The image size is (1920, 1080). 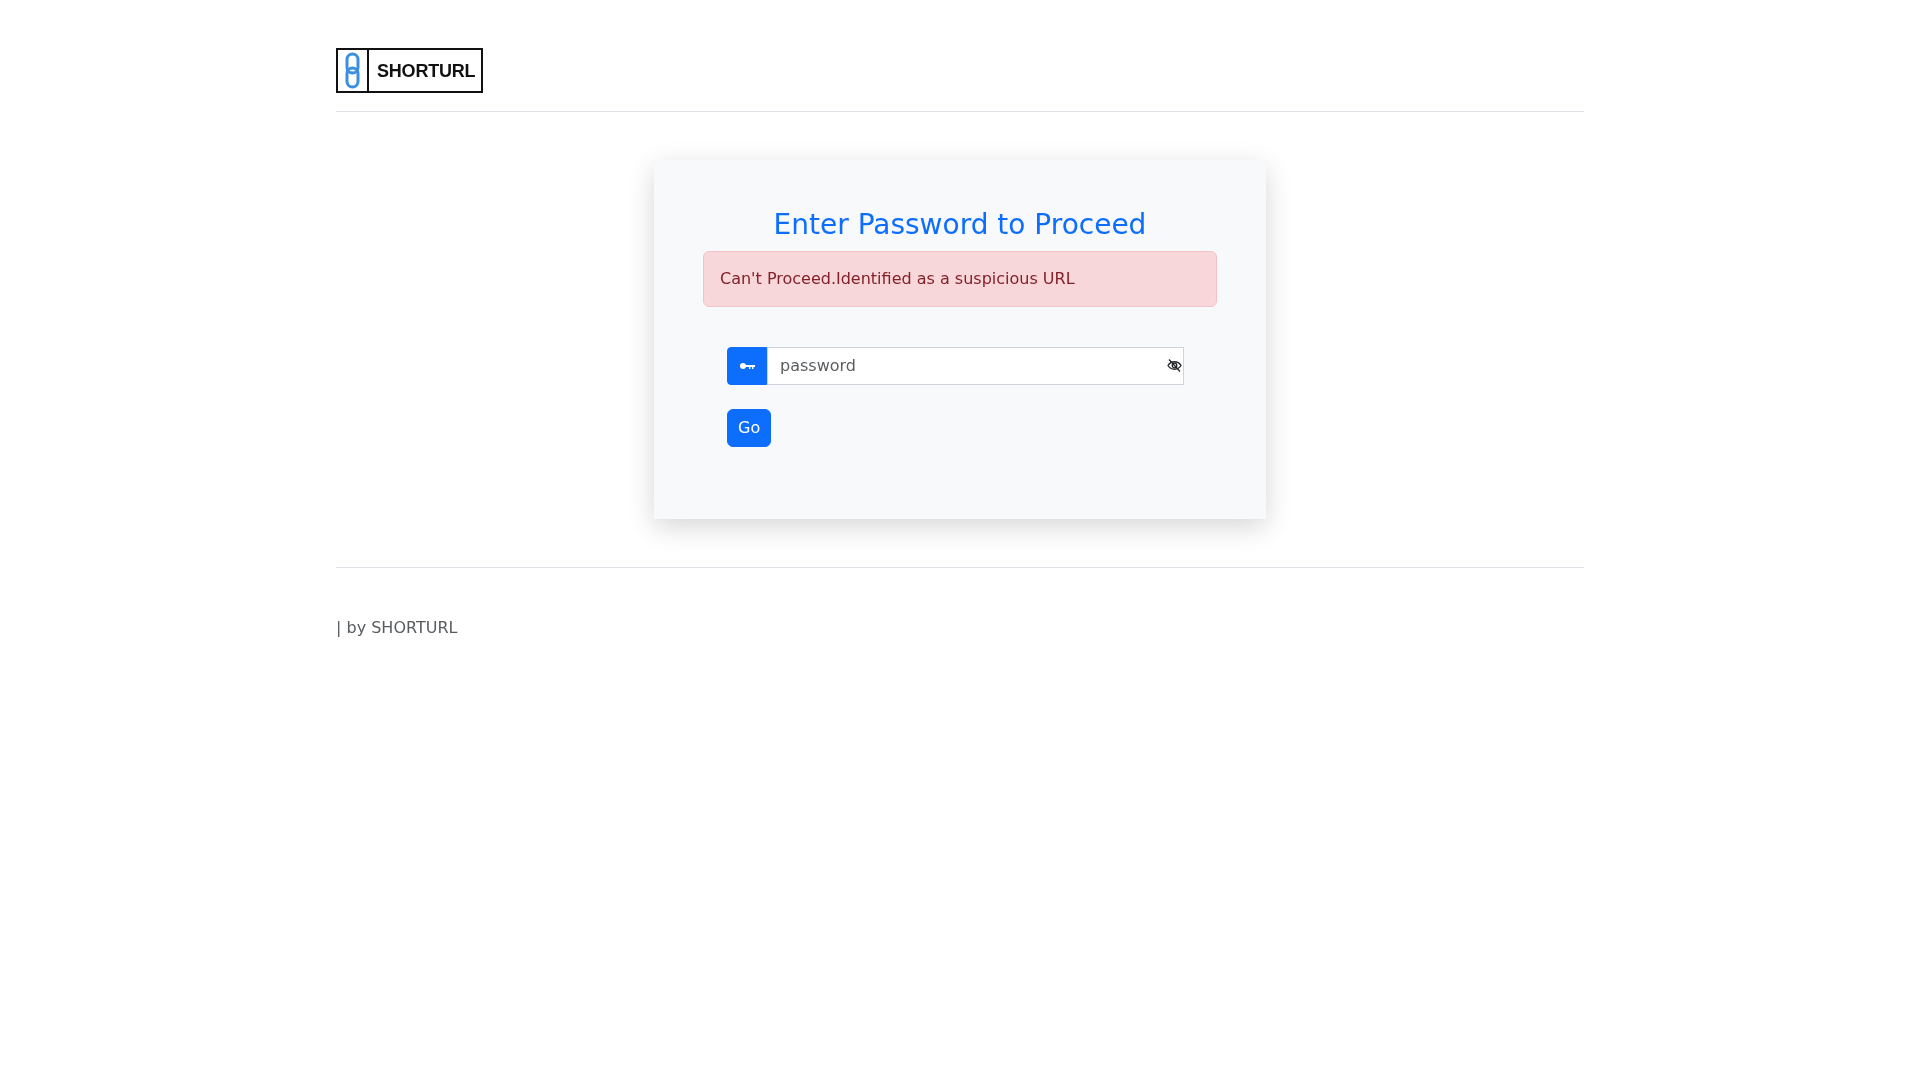 I want to click on password-field: password, so click(x=975, y=365).